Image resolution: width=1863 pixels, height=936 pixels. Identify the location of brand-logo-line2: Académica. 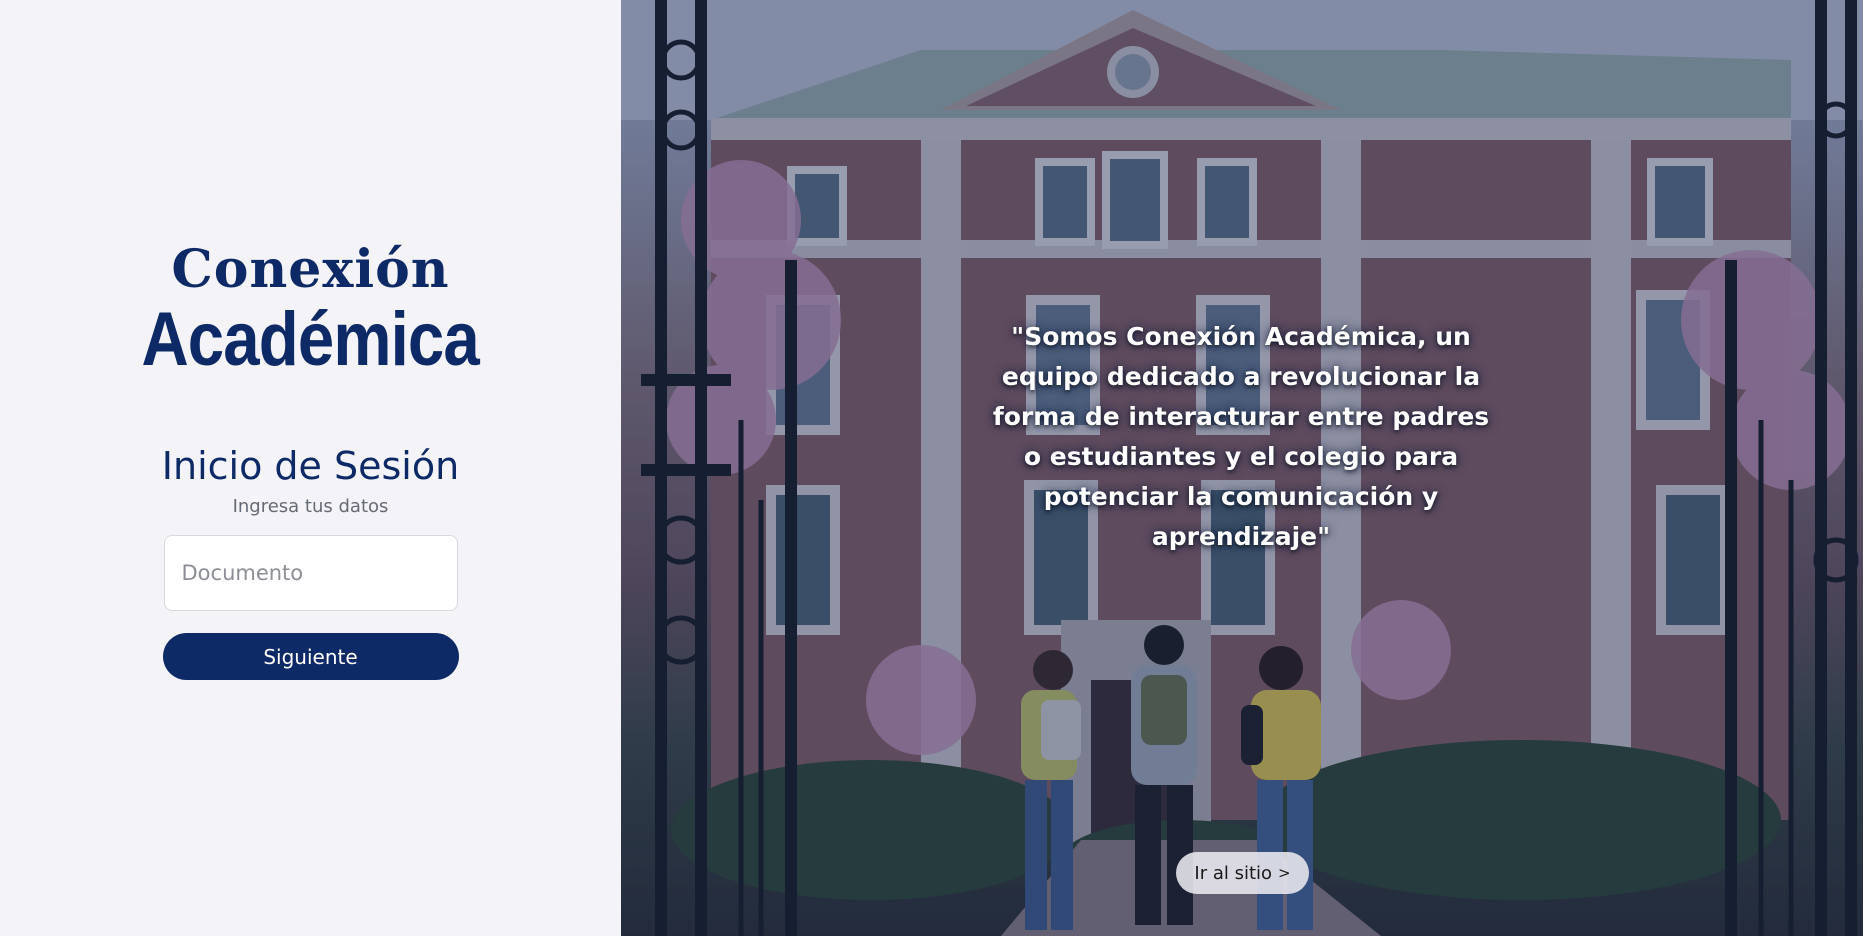
(310, 339).